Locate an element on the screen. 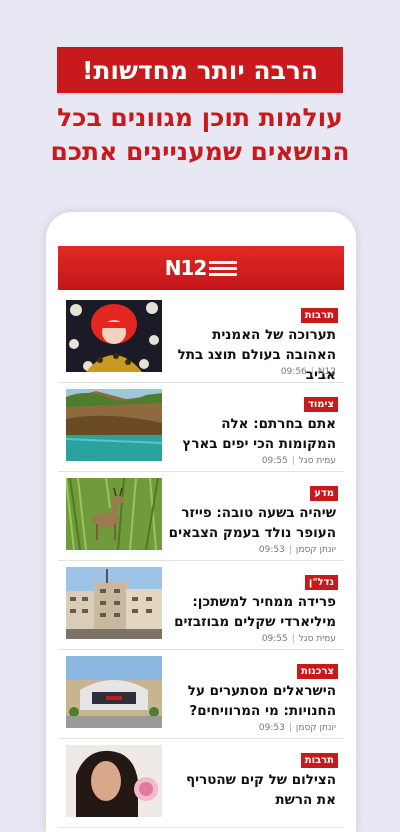 This screenshot has height=832, width=400. article-meta: N12 | 09:56 is located at coordinates (308, 372).